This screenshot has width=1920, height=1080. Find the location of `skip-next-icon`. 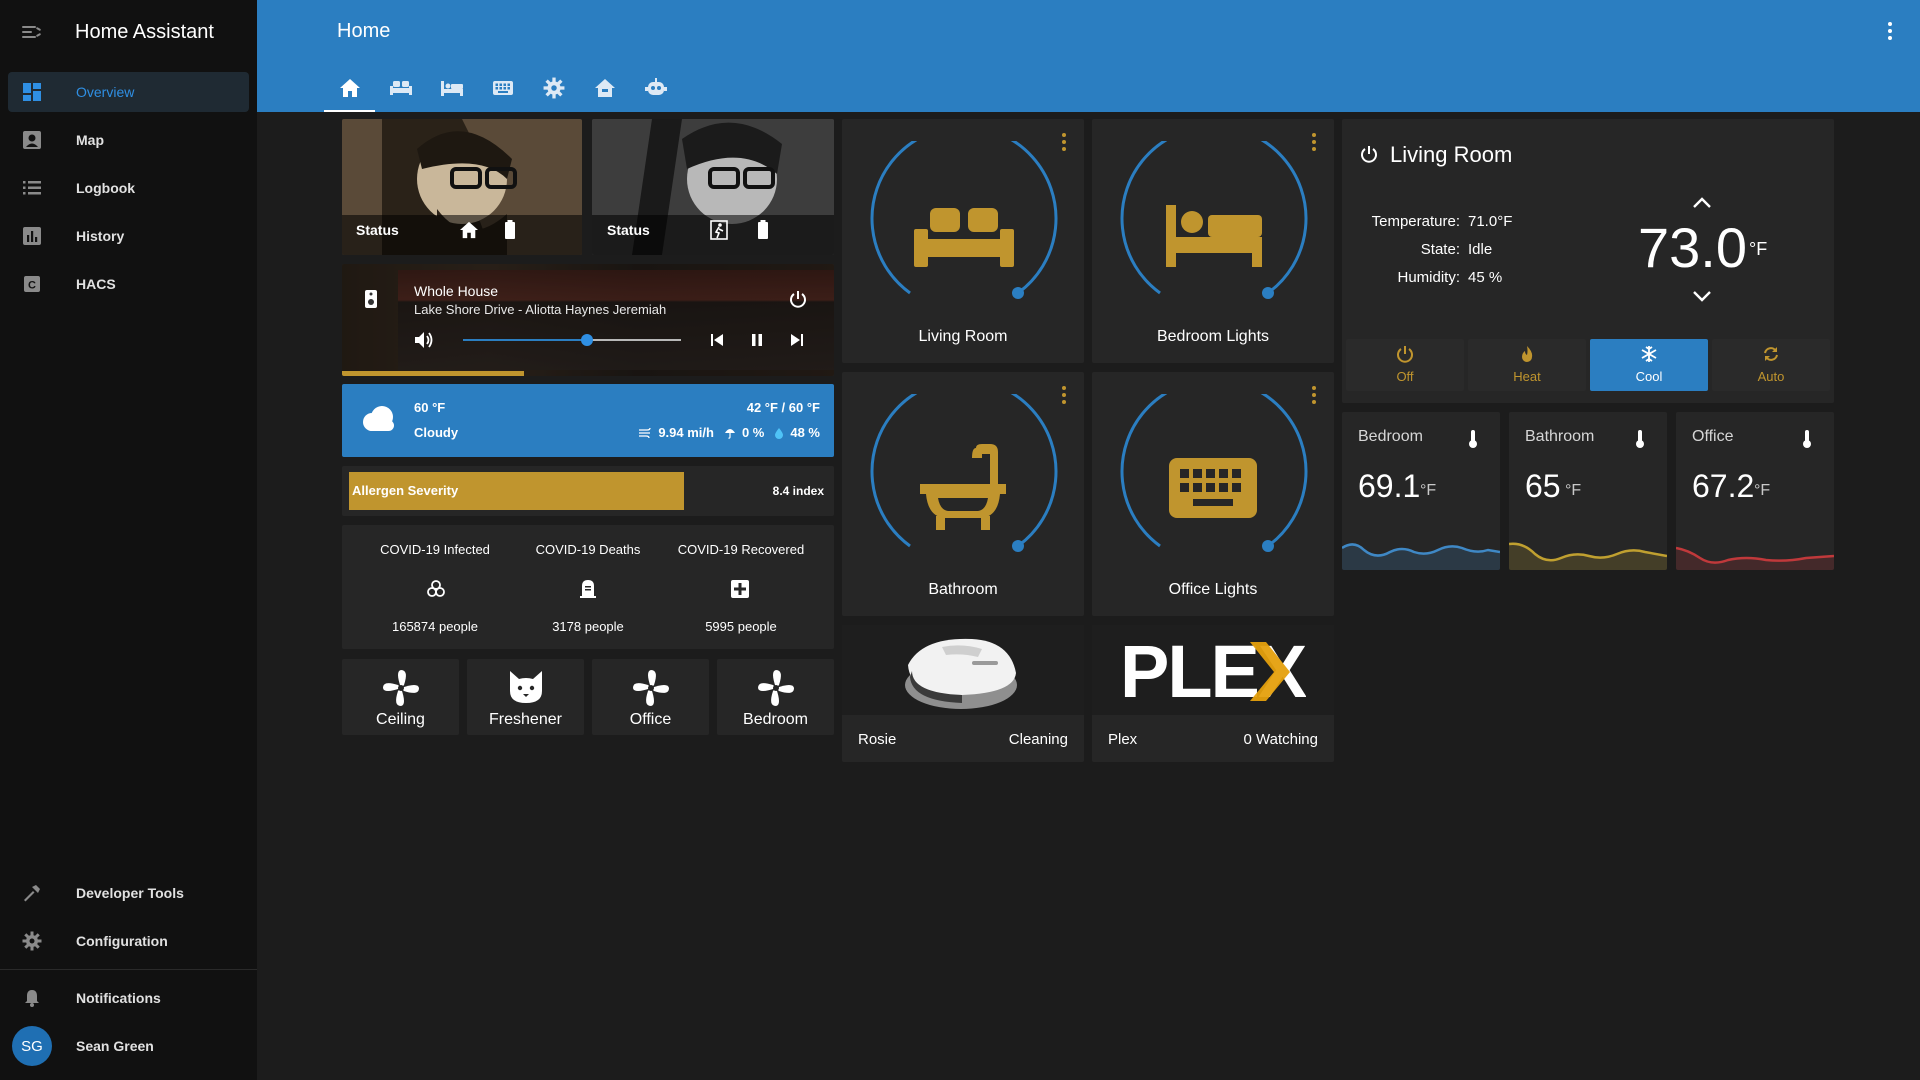

skip-next-icon is located at coordinates (797, 340).